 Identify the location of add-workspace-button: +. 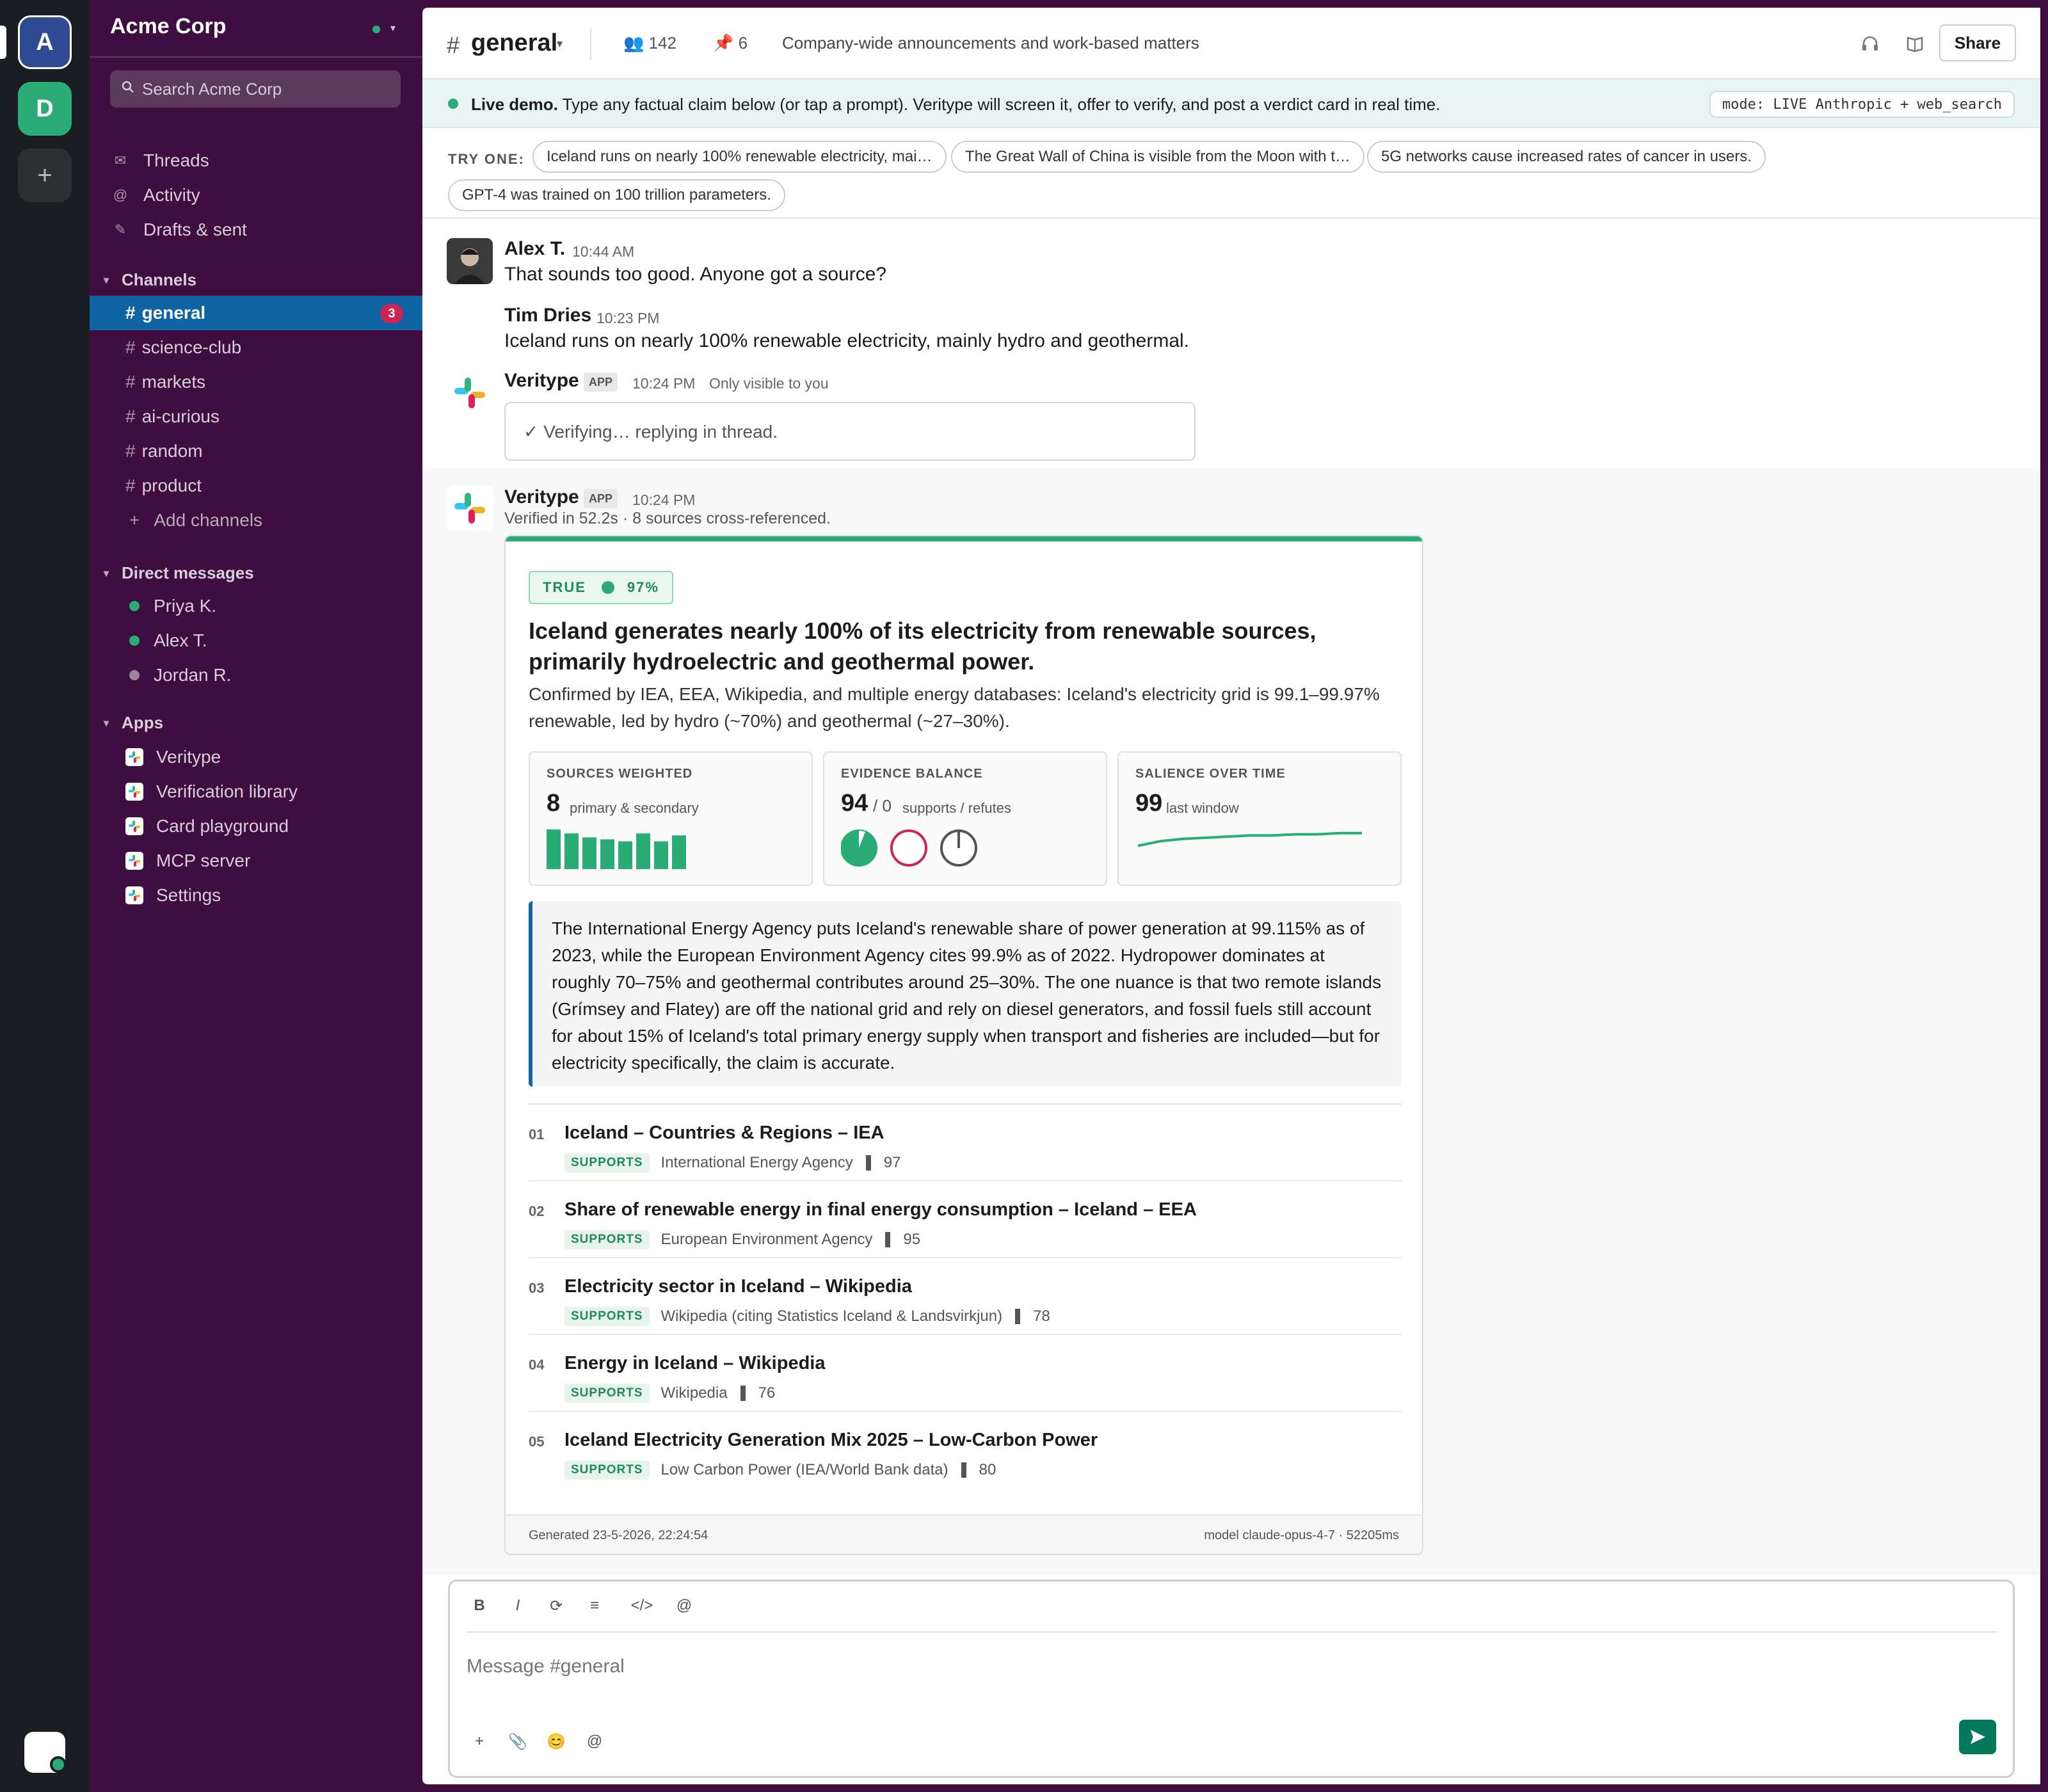
(45, 175).